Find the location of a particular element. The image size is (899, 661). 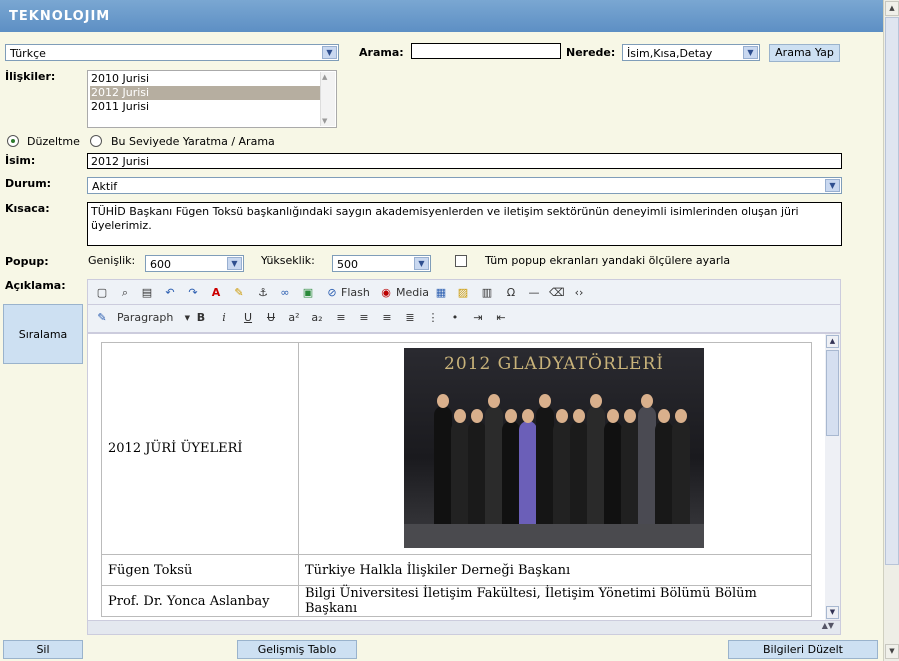

undo-icon: ↶ is located at coordinates (170, 293).